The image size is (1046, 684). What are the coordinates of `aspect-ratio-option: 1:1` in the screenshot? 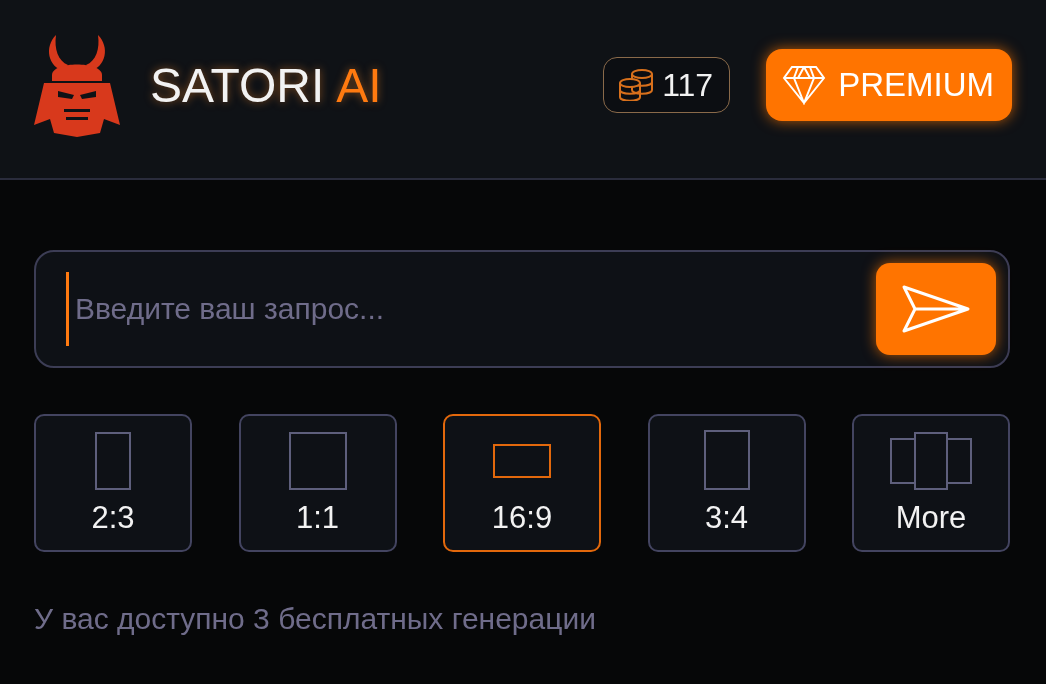 It's located at (317, 483).